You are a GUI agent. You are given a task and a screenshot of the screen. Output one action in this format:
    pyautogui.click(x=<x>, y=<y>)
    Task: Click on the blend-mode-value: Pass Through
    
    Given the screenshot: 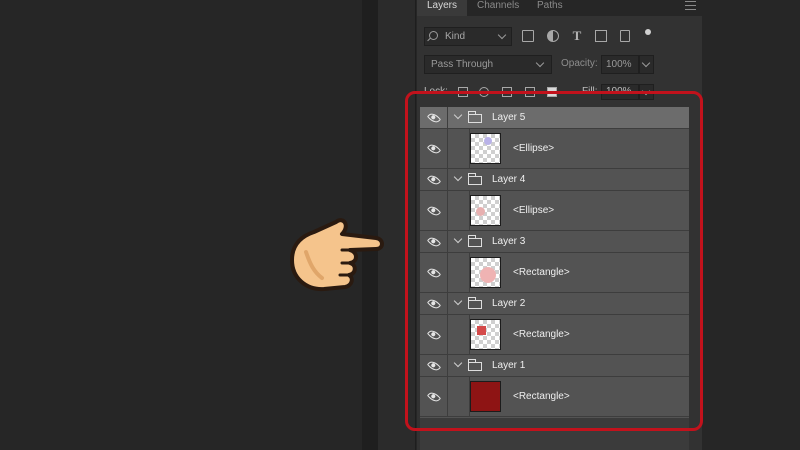 What is the action you would take?
    pyautogui.click(x=462, y=64)
    